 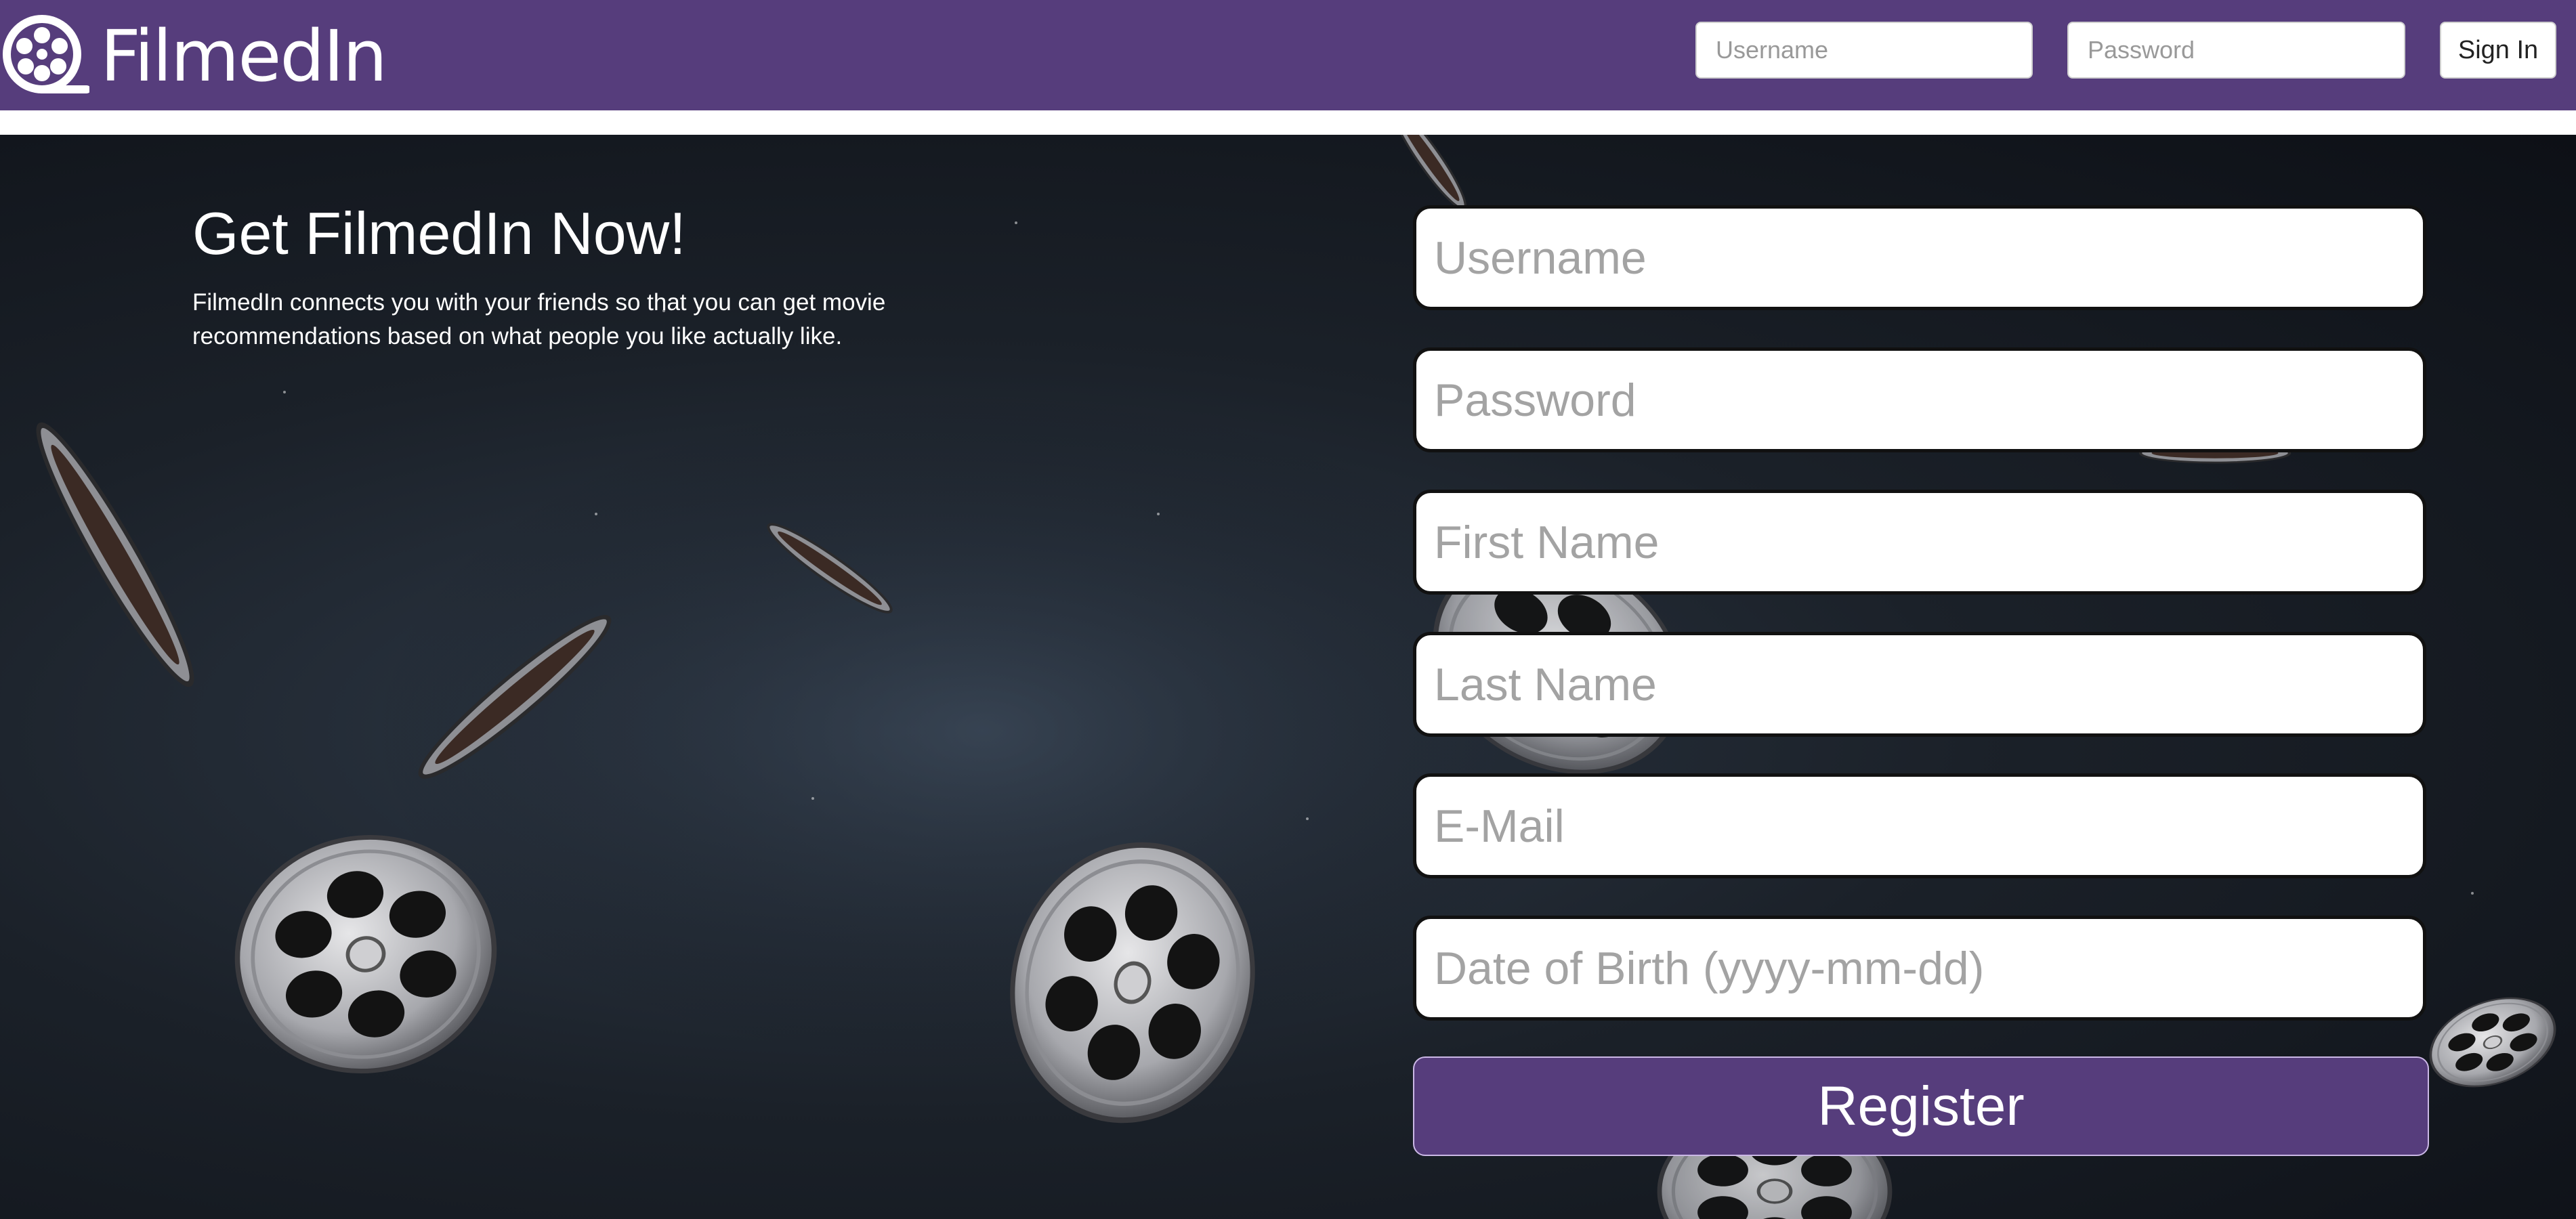 I want to click on register-button: Register, so click(x=1921, y=1106).